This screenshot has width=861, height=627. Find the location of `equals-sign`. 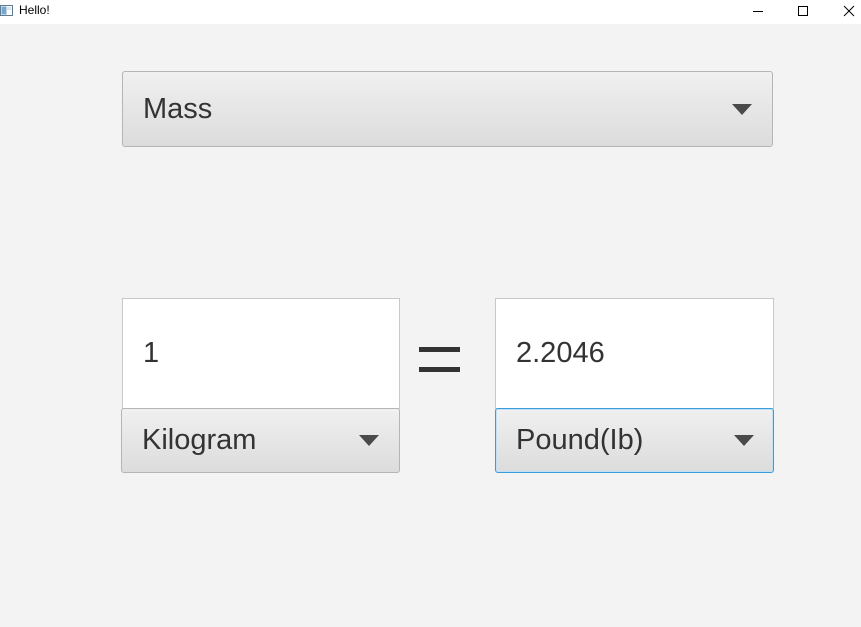

equals-sign is located at coordinates (439, 359).